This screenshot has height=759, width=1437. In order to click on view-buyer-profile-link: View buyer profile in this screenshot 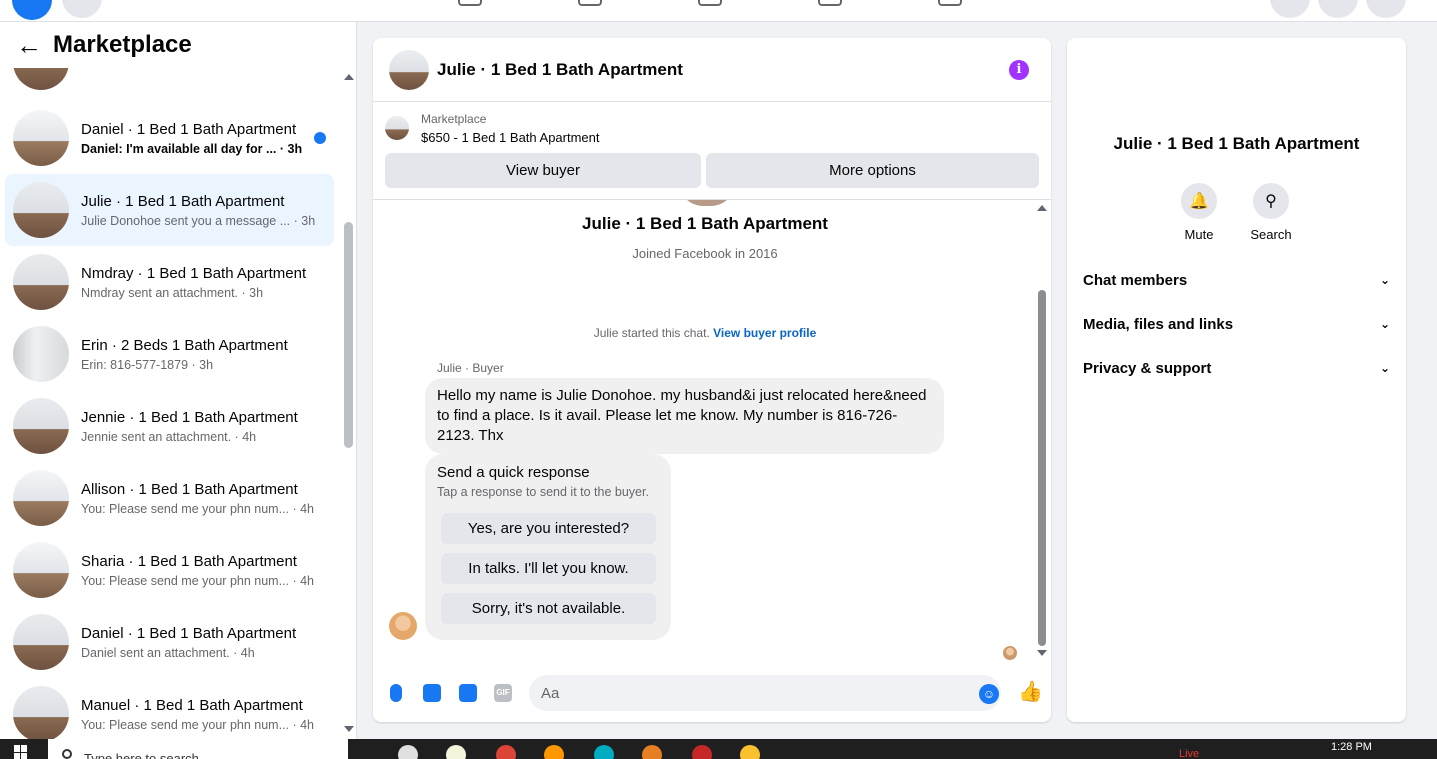, I will do `click(764, 333)`.